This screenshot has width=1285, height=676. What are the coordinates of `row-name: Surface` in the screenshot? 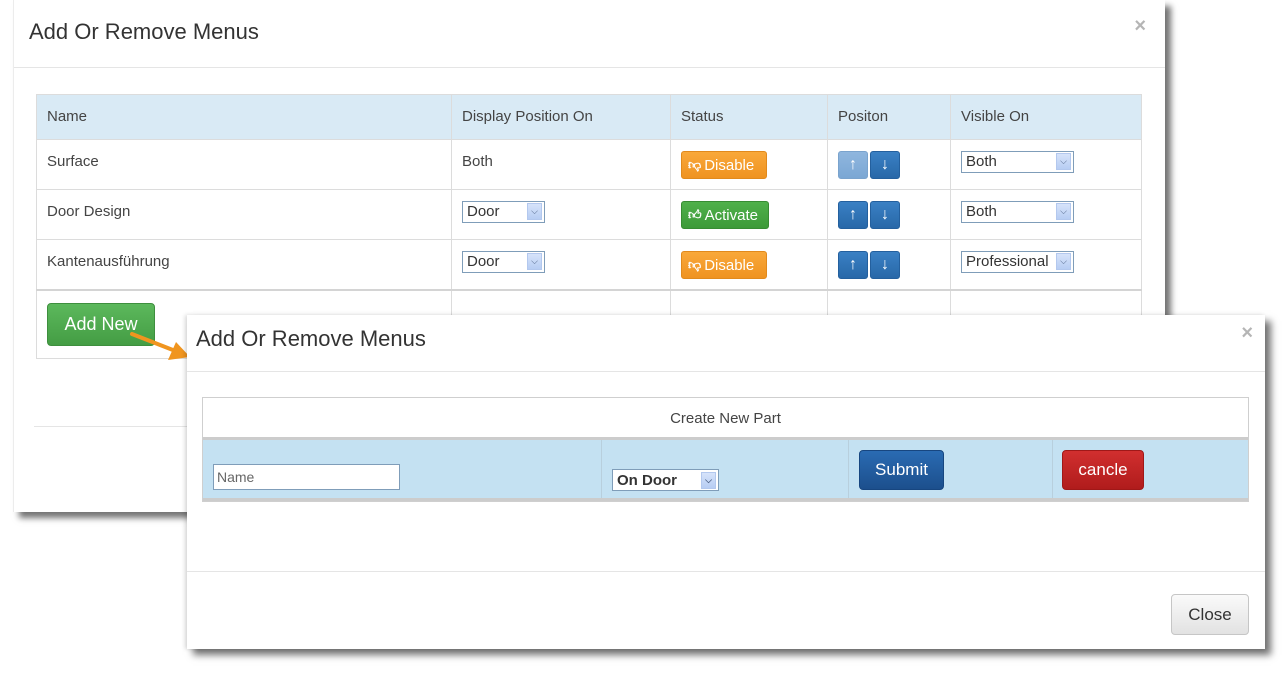 It's located at (244, 164).